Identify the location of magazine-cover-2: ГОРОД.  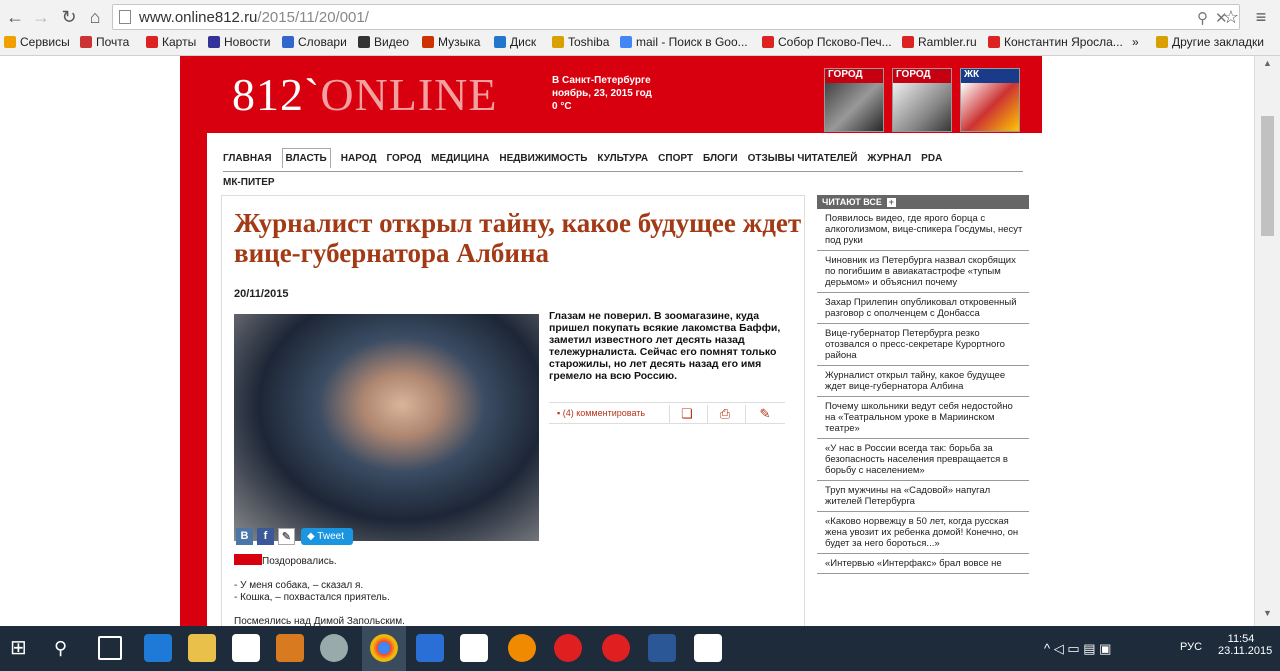
(922, 100).